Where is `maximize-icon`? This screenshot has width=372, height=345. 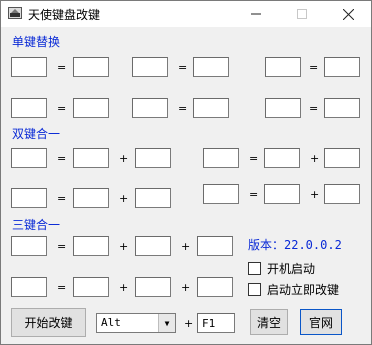 maximize-icon is located at coordinates (302, 14).